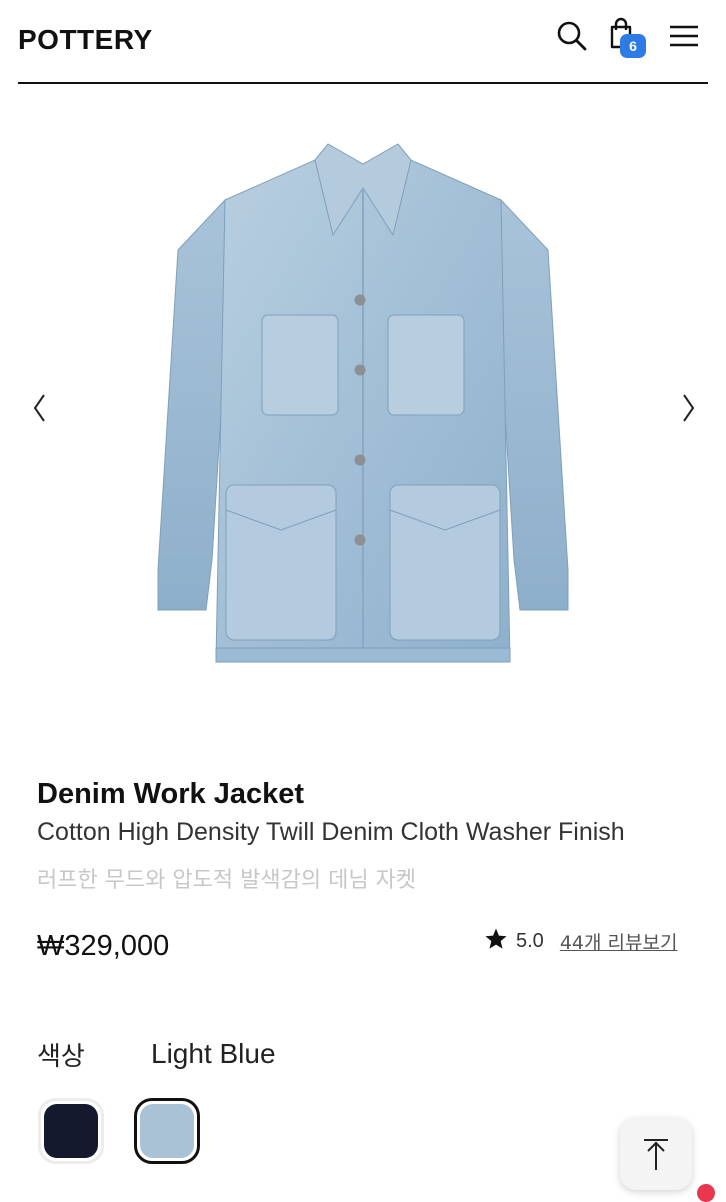 This screenshot has height=1202, width=726. What do you see at coordinates (363, 42) in the screenshot?
I see `site-header: POTTERY 6` at bounding box center [363, 42].